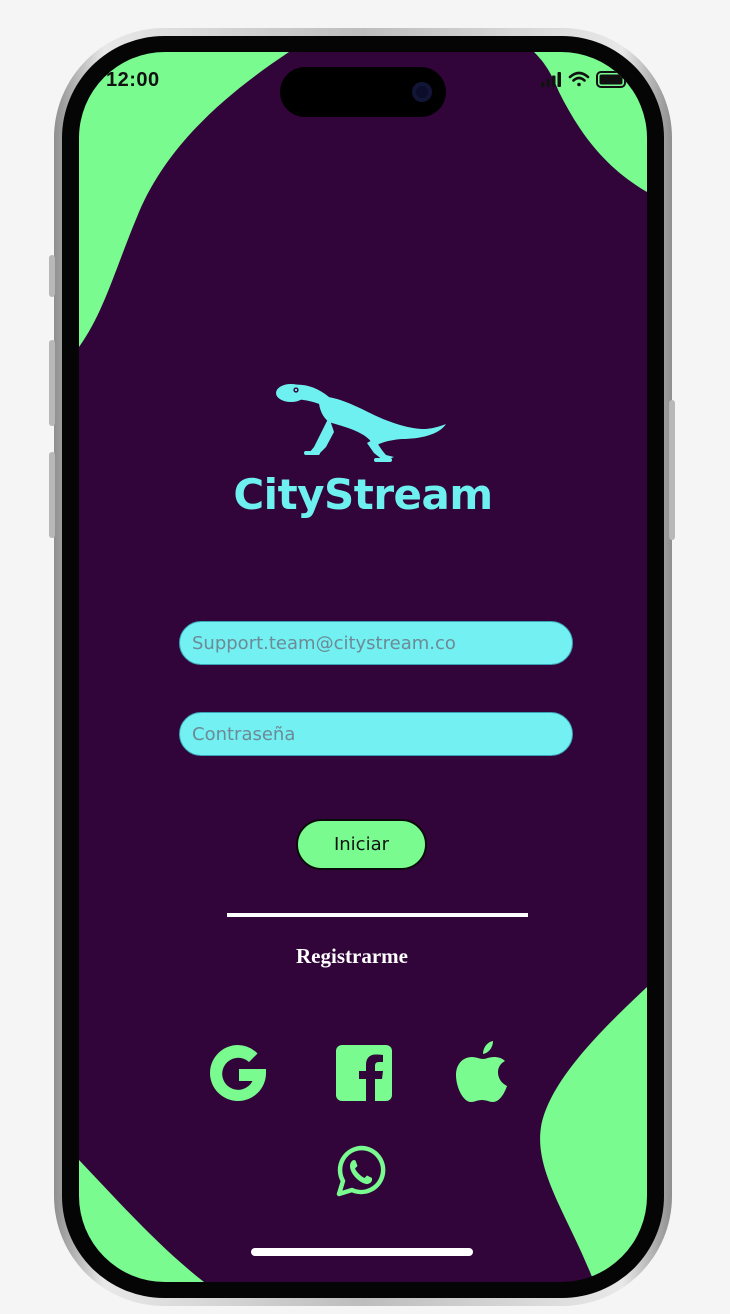 The image size is (730, 1314). I want to click on power-button, so click(672, 470).